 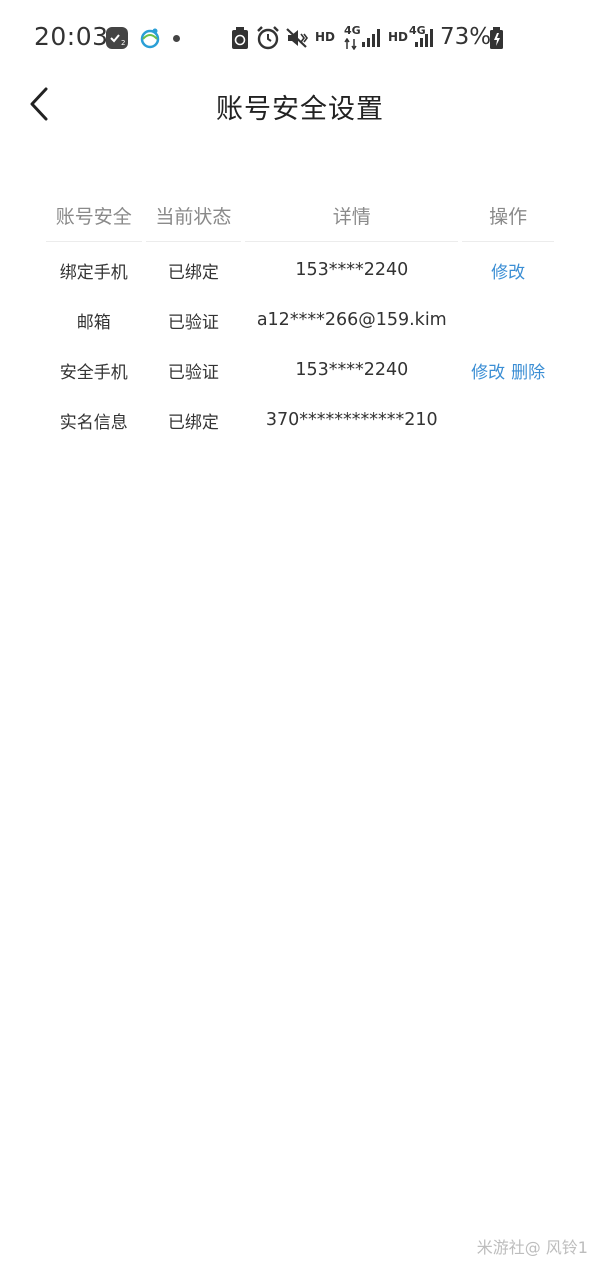 I want to click on 4g-label-1: 4G, so click(x=352, y=30).